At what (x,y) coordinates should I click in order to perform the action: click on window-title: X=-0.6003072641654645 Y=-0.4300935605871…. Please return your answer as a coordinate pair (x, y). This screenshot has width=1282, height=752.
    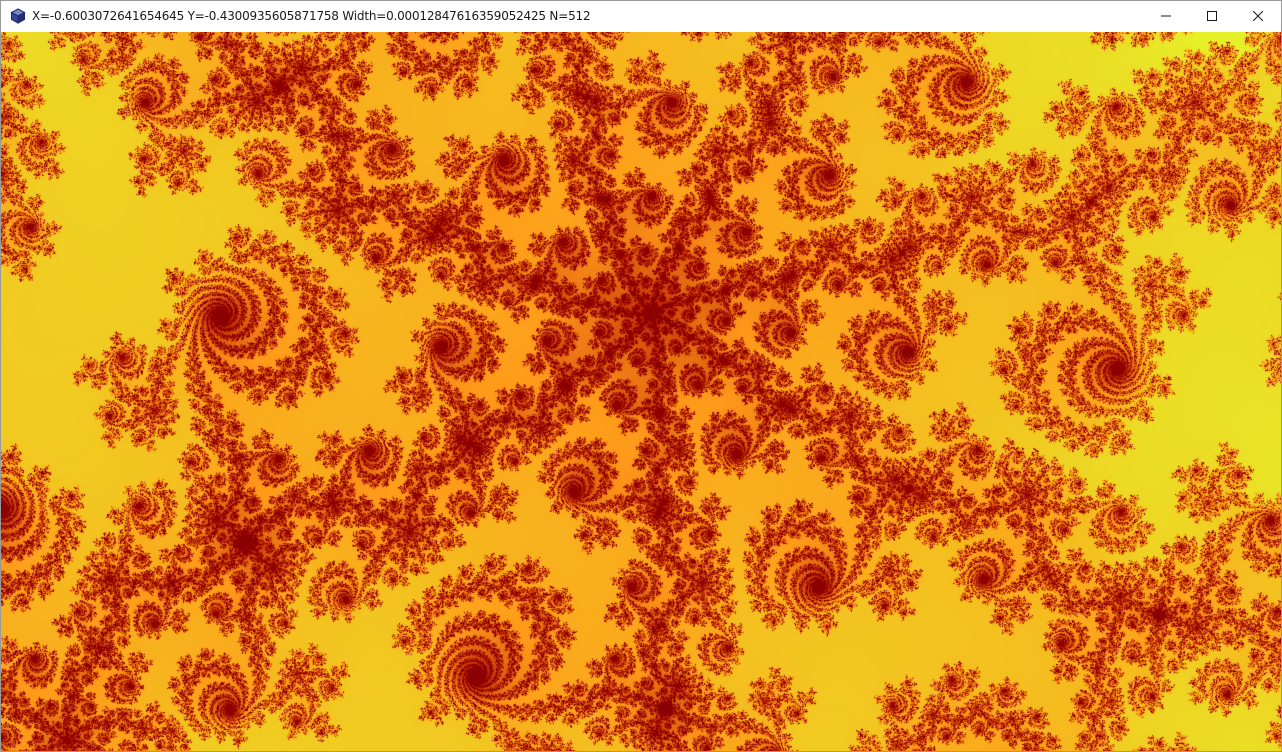
    Looking at the image, I should click on (311, 16).